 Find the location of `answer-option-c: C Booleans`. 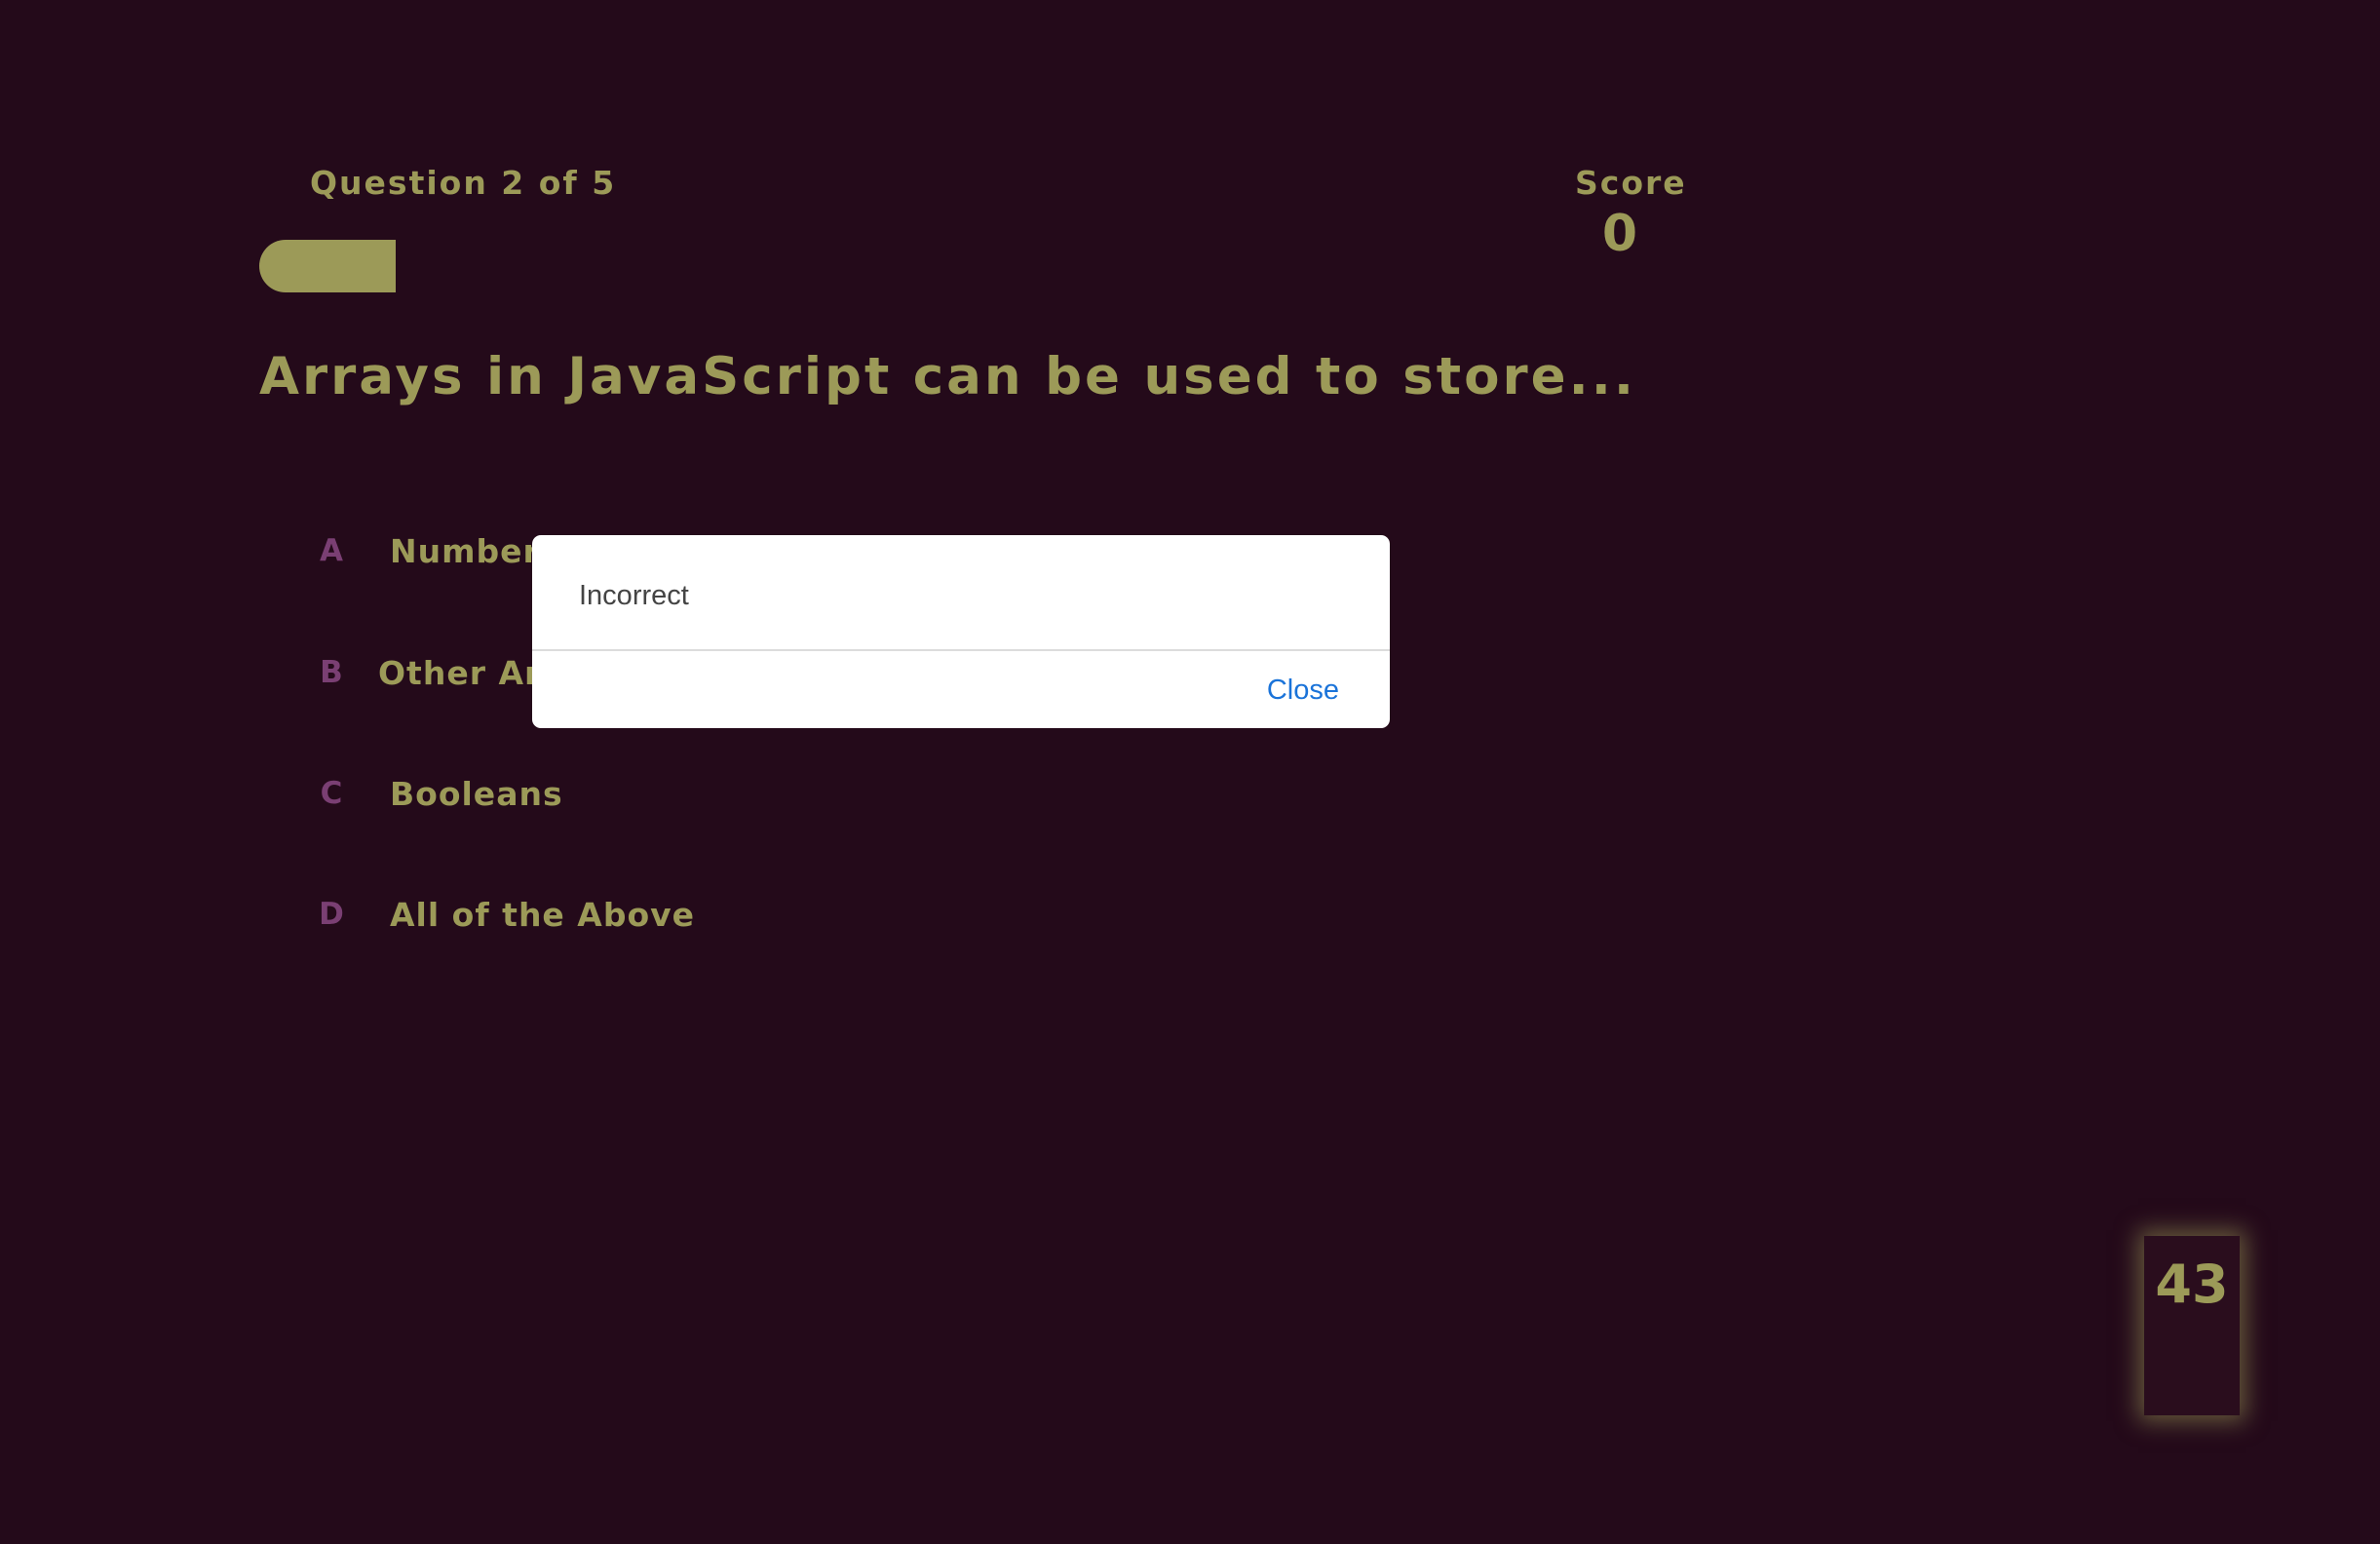

answer-option-c: C Booleans is located at coordinates (427, 793).